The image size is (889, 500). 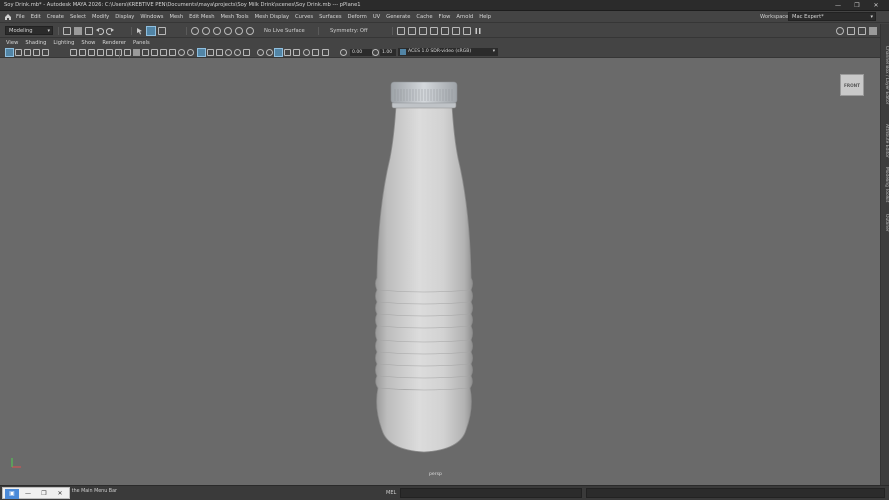 What do you see at coordinates (9, 52) in the screenshot?
I see `select-camera-icon` at bounding box center [9, 52].